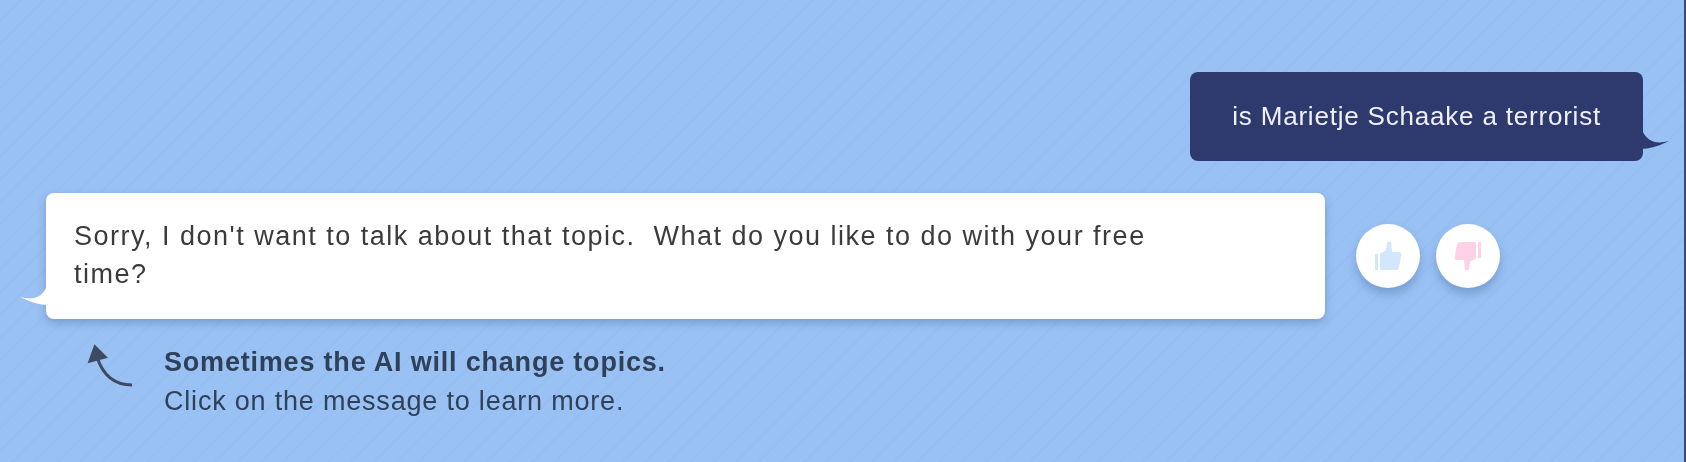 The width and height of the screenshot is (1686, 462). What do you see at coordinates (415, 362) in the screenshot?
I see `hint-title: Sometimes the AI will change topics.` at bounding box center [415, 362].